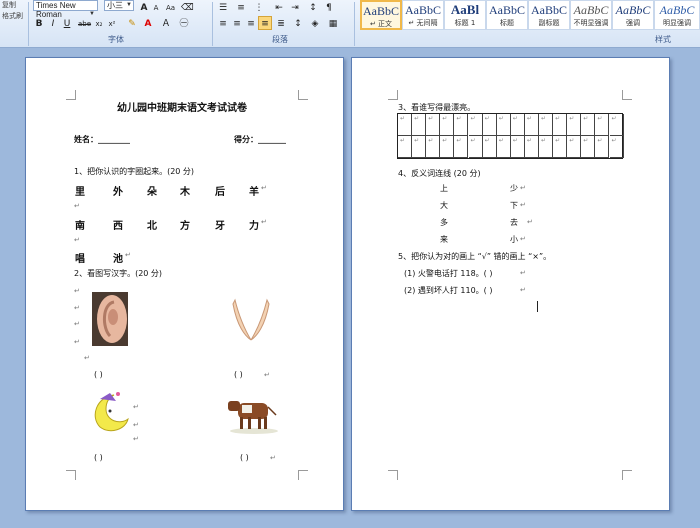 The height and width of the screenshot is (528, 700). What do you see at coordinates (549, 15) in the screenshot?
I see `style-subtitle: AaBbC 副标题` at bounding box center [549, 15].